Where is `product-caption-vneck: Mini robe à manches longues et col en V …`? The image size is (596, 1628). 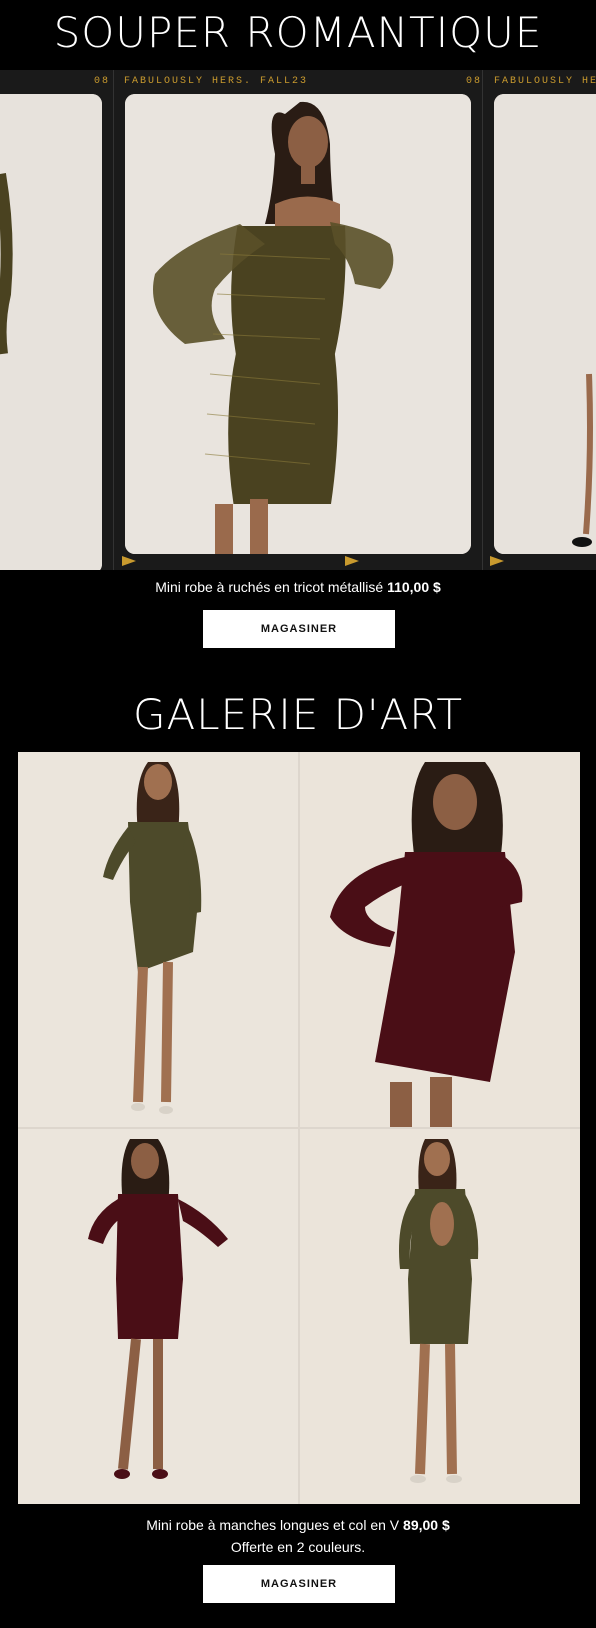
product-caption-vneck: Mini robe à manches longues et col en V … is located at coordinates (298, 1525).